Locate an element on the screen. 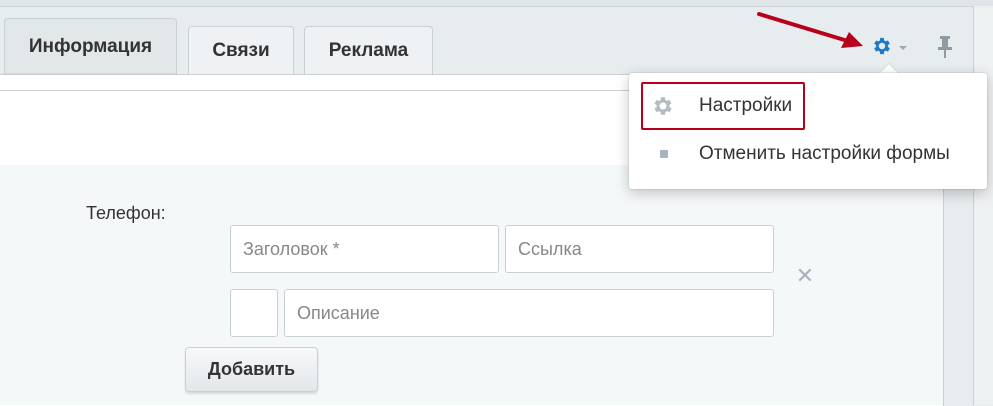  chevron-down-icon is located at coordinates (903, 48).